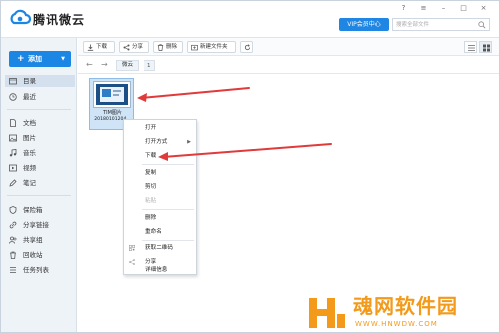 This screenshot has width=500, height=333. I want to click on download-icon, so click(90, 47).